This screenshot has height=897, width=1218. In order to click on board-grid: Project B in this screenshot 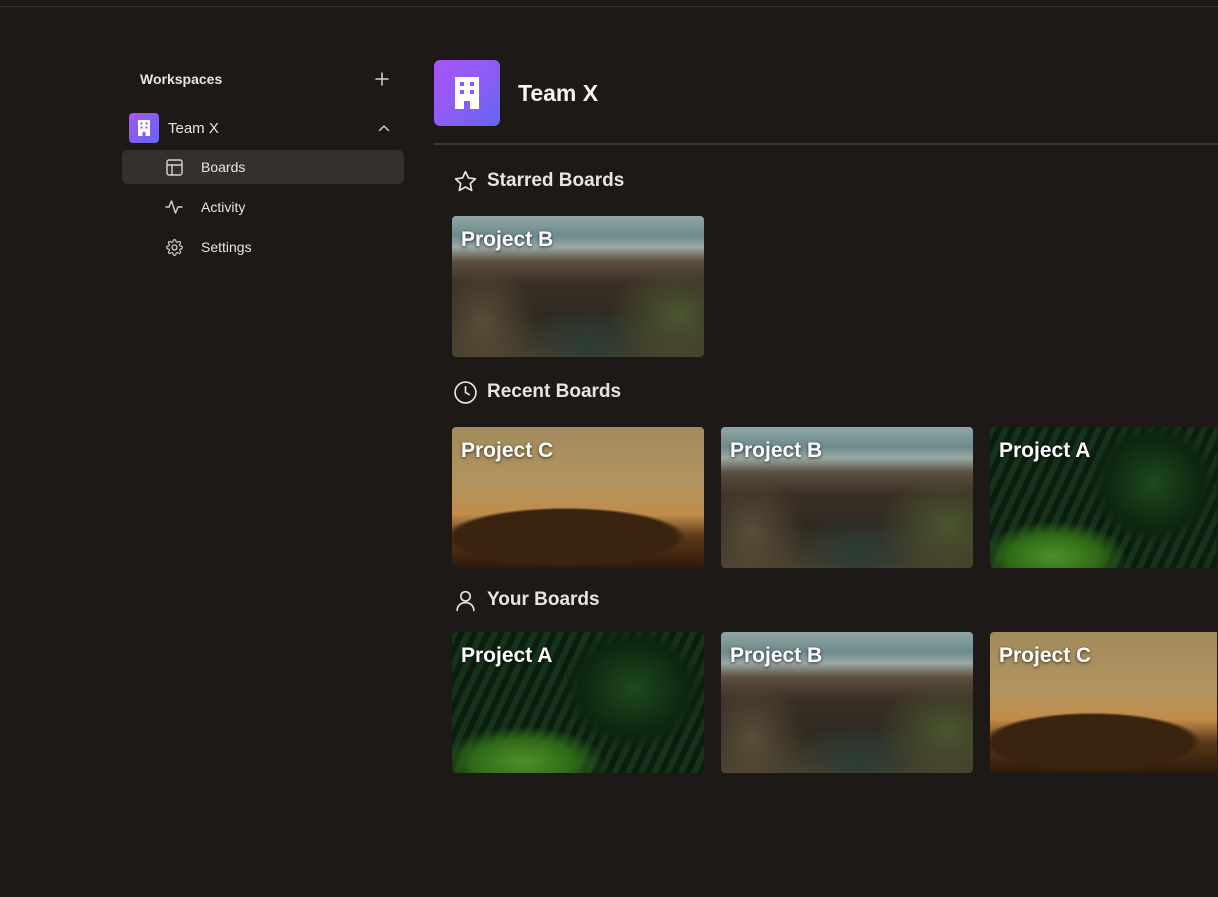, I will do `click(835, 286)`.